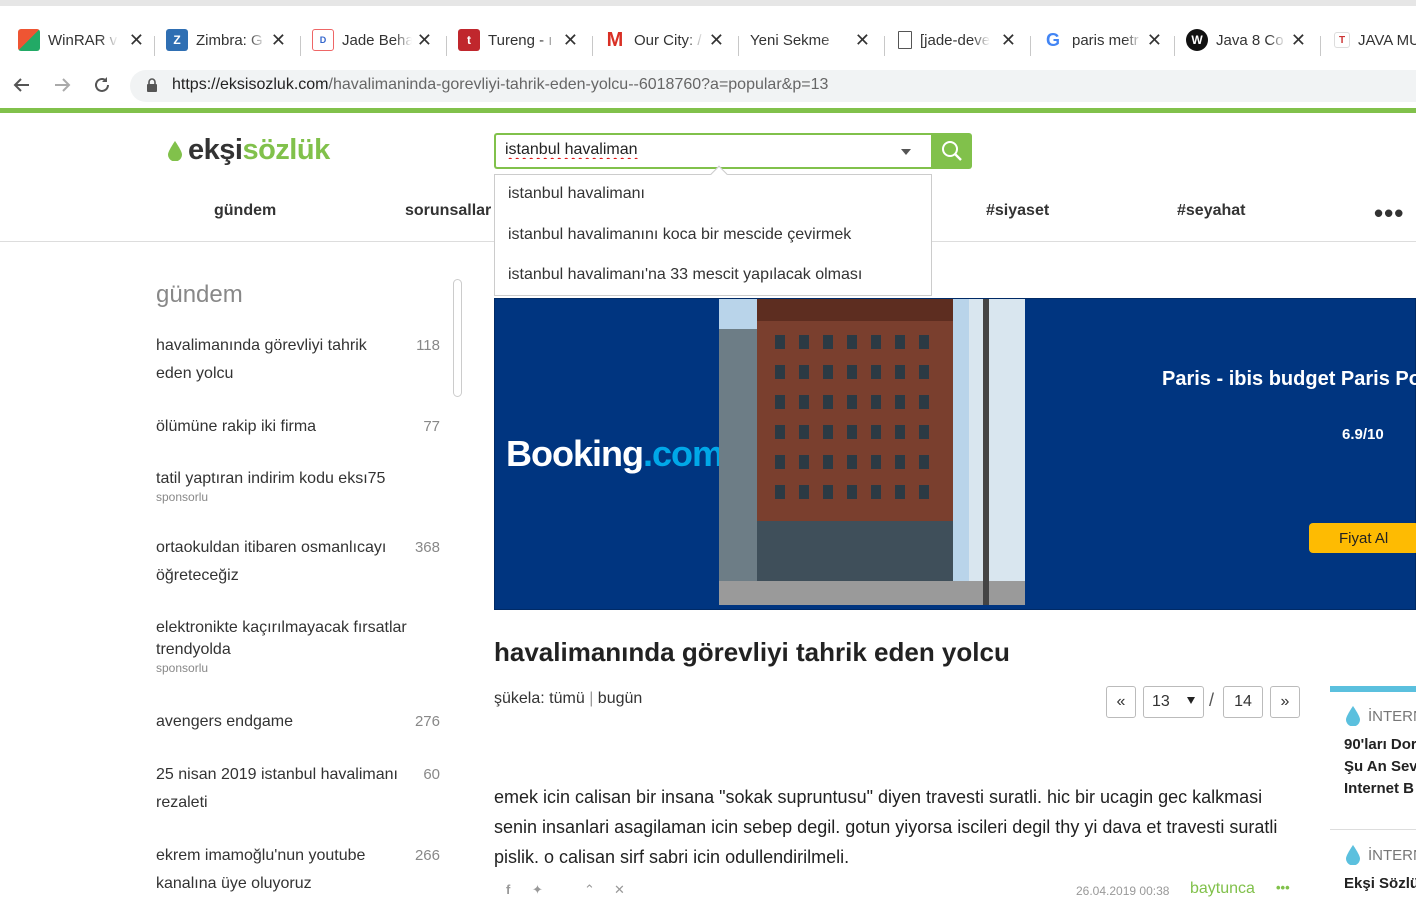 The width and height of the screenshot is (1416, 898). What do you see at coordinates (1362, 538) in the screenshot?
I see `get-price-button: Fiyat Al` at bounding box center [1362, 538].